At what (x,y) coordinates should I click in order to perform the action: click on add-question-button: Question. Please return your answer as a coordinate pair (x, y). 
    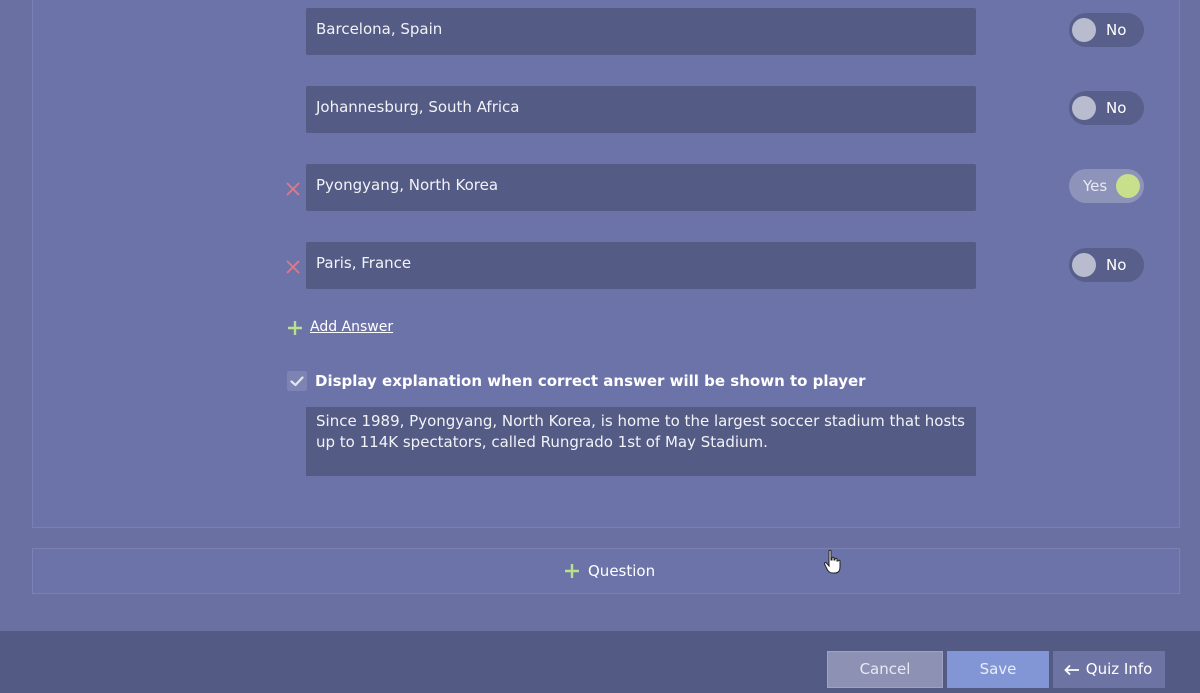
    Looking at the image, I should click on (606, 571).